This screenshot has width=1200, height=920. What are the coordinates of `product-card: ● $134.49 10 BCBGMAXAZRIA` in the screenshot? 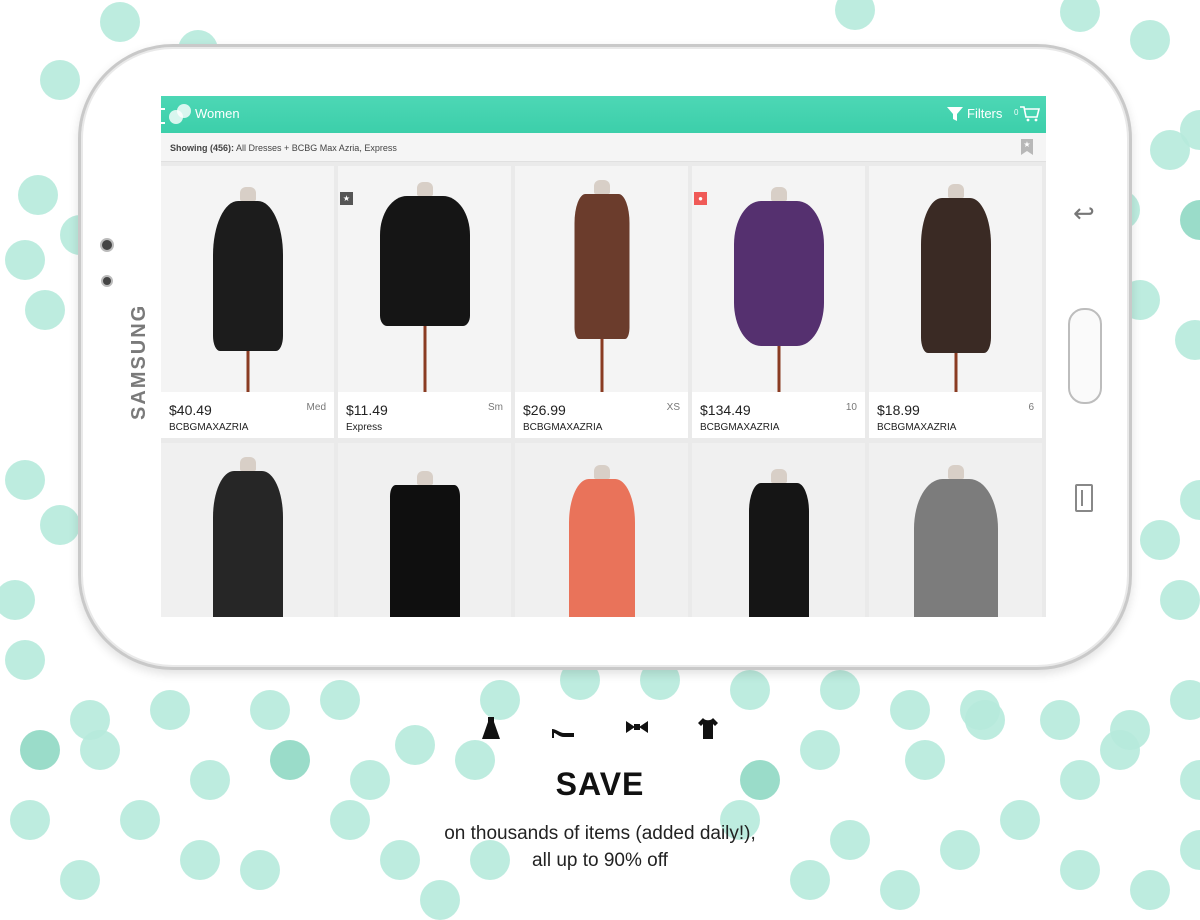 It's located at (778, 302).